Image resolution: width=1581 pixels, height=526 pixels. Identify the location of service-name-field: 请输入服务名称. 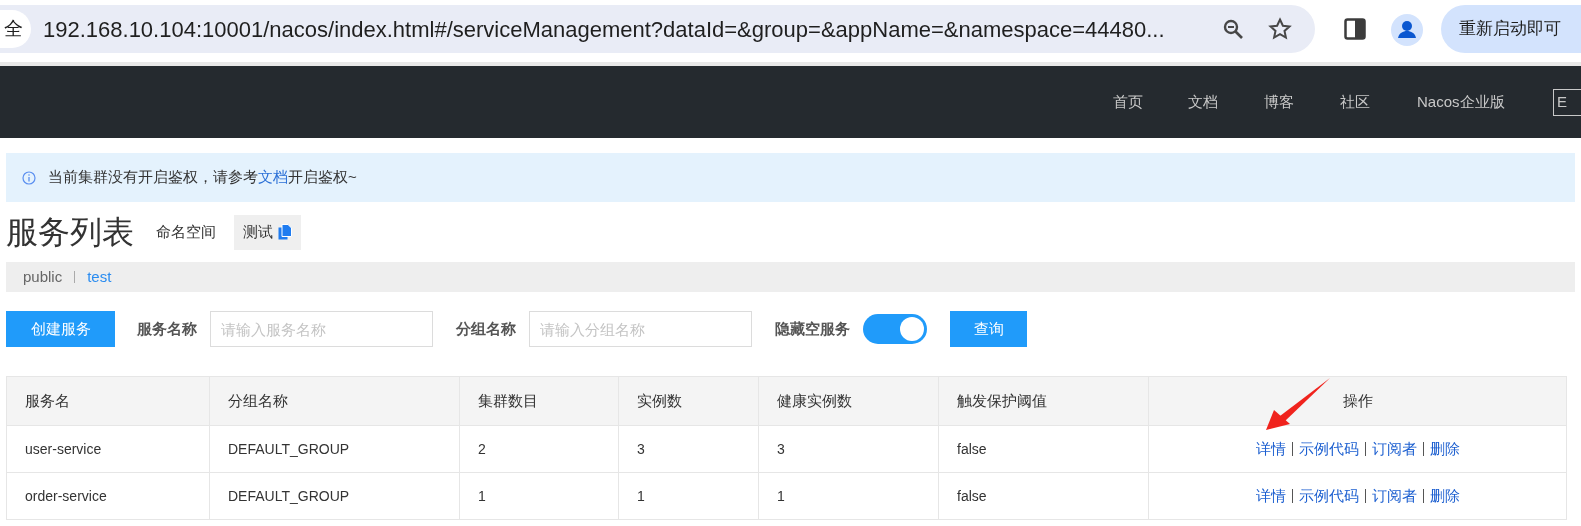
(321, 329).